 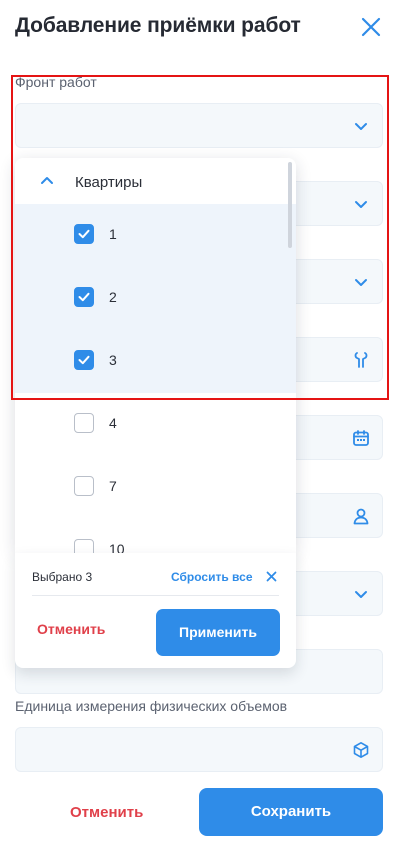 I want to click on close-icon, so click(x=371, y=27).